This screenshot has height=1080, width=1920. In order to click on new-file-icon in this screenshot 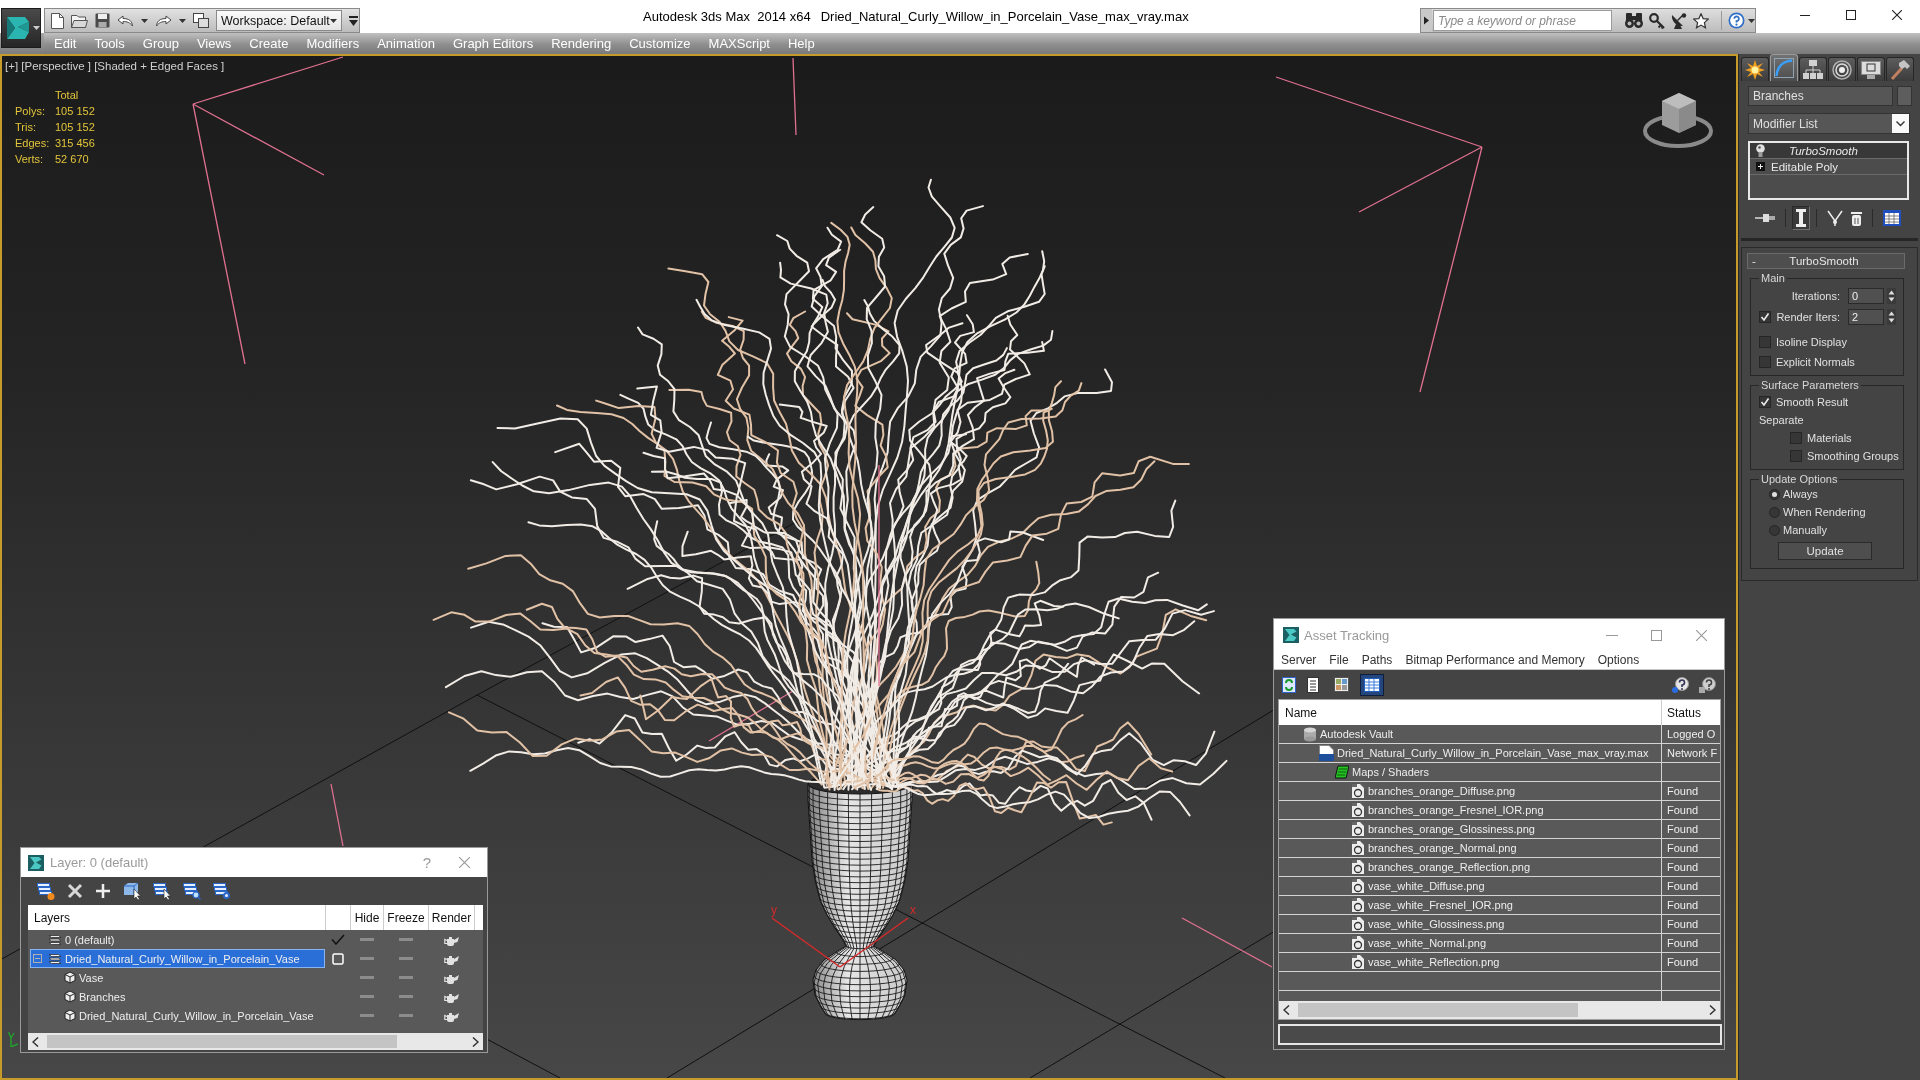, I will do `click(57, 20)`.